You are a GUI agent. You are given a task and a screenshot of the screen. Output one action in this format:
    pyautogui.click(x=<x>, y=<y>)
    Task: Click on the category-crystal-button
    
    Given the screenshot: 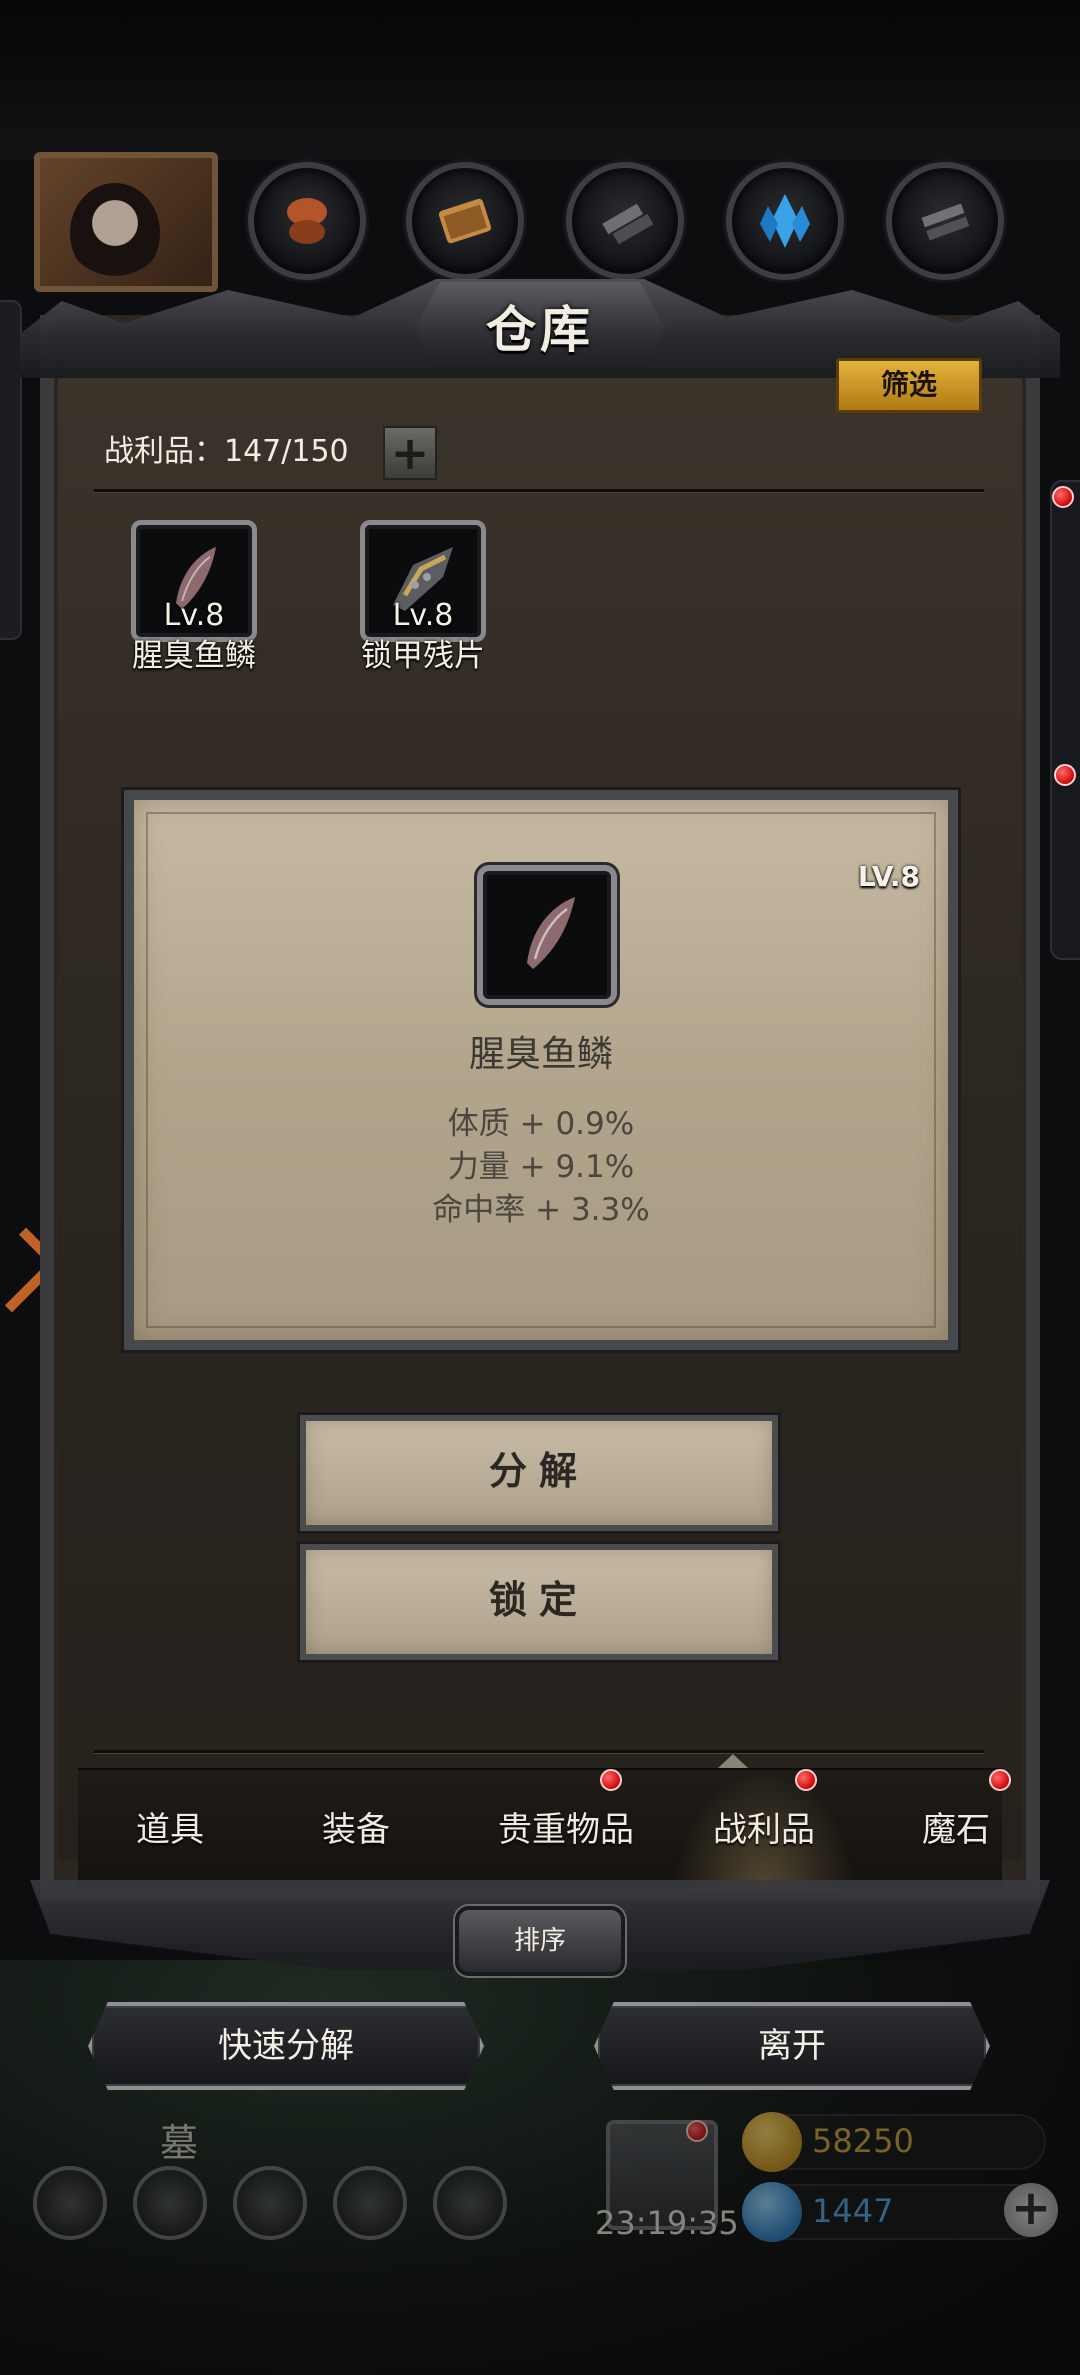 What is the action you would take?
    pyautogui.click(x=785, y=221)
    